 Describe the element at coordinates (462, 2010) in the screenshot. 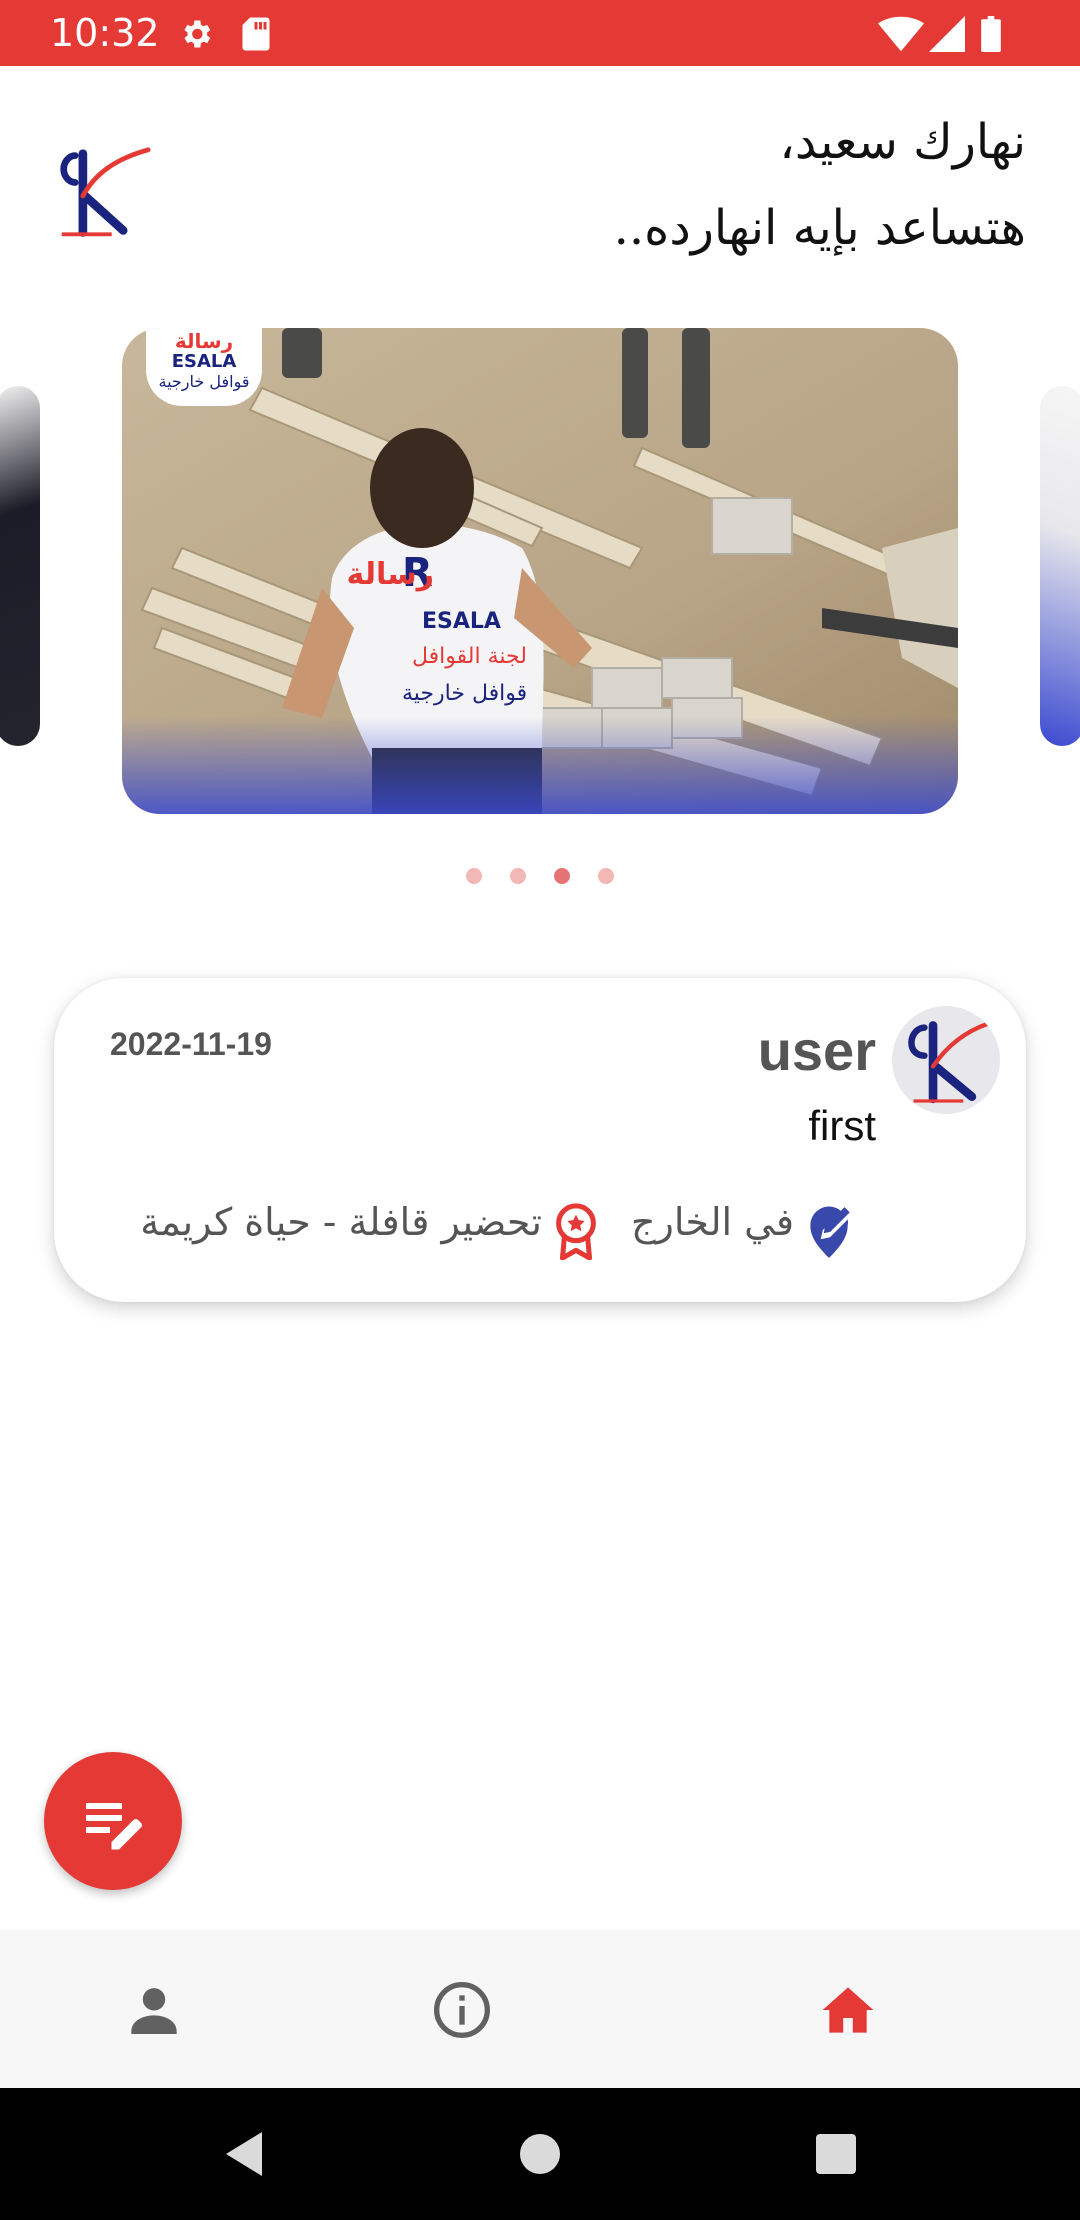

I see `info-icon` at that location.